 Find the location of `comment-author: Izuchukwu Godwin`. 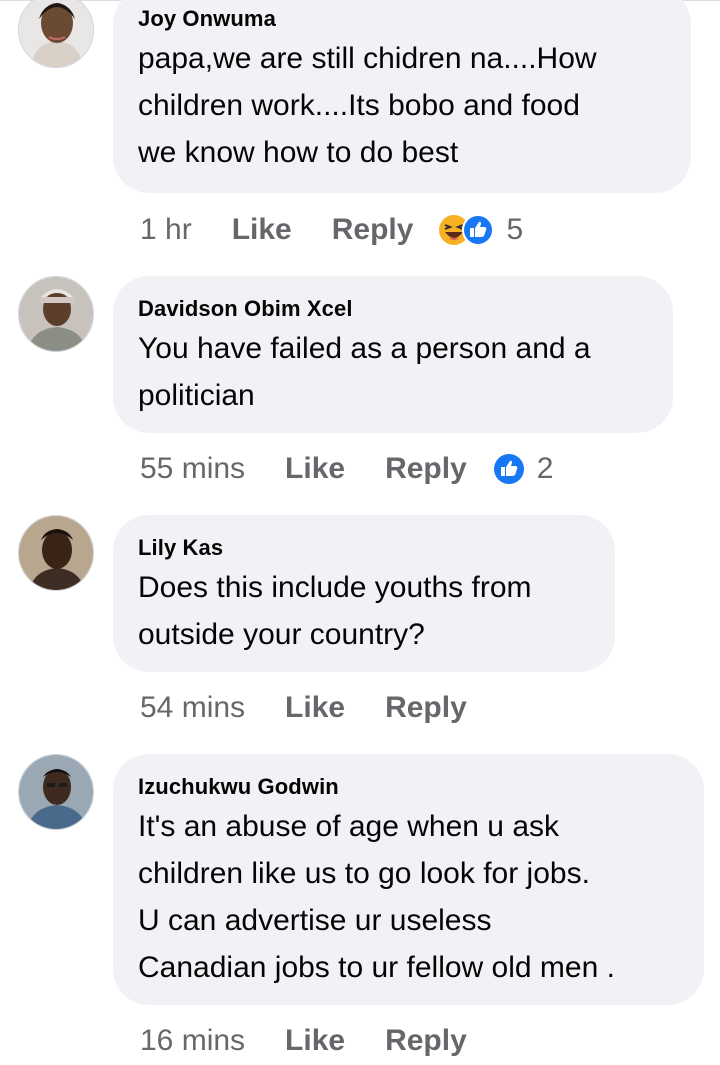

comment-author: Izuchukwu Godwin is located at coordinates (409, 788).